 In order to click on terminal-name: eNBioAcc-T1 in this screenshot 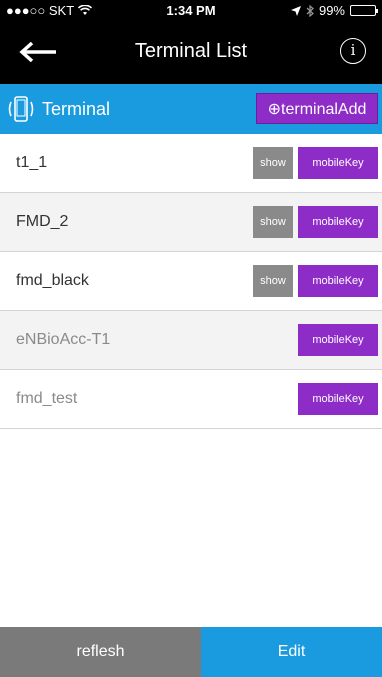, I will do `click(63, 339)`.